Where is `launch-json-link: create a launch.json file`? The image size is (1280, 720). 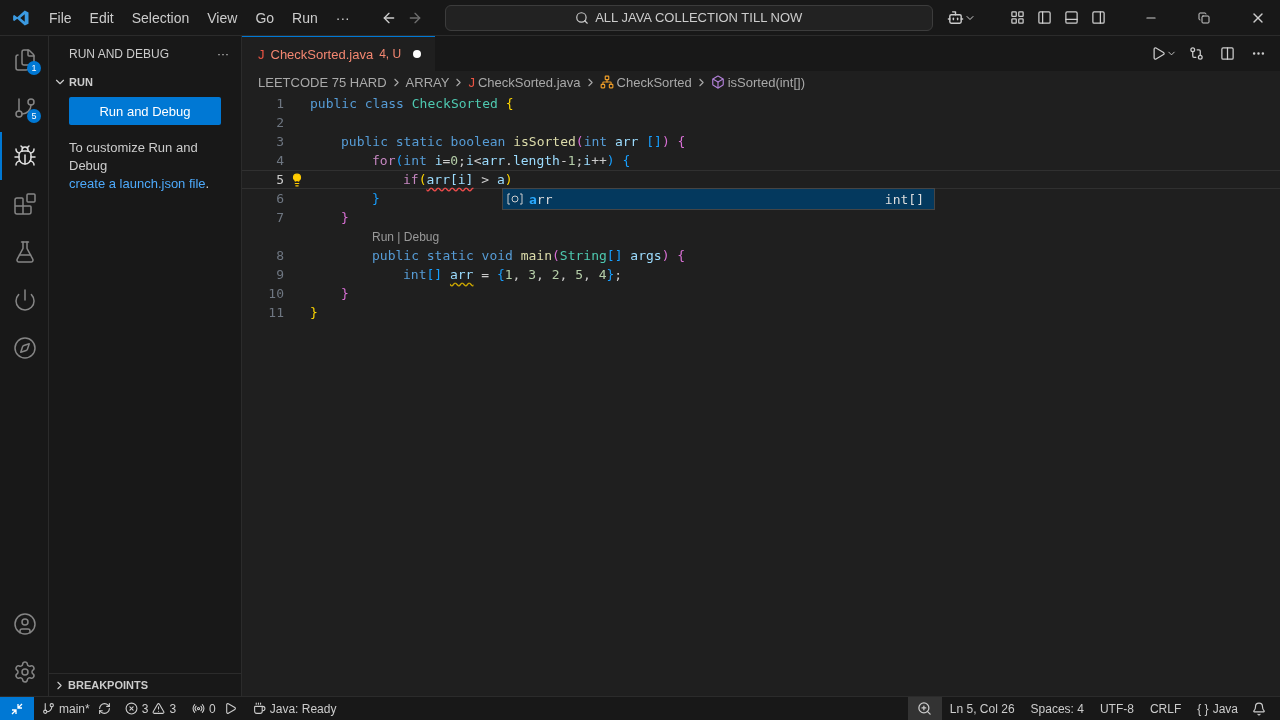
launch-json-link: create a launch.json file is located at coordinates (137, 183).